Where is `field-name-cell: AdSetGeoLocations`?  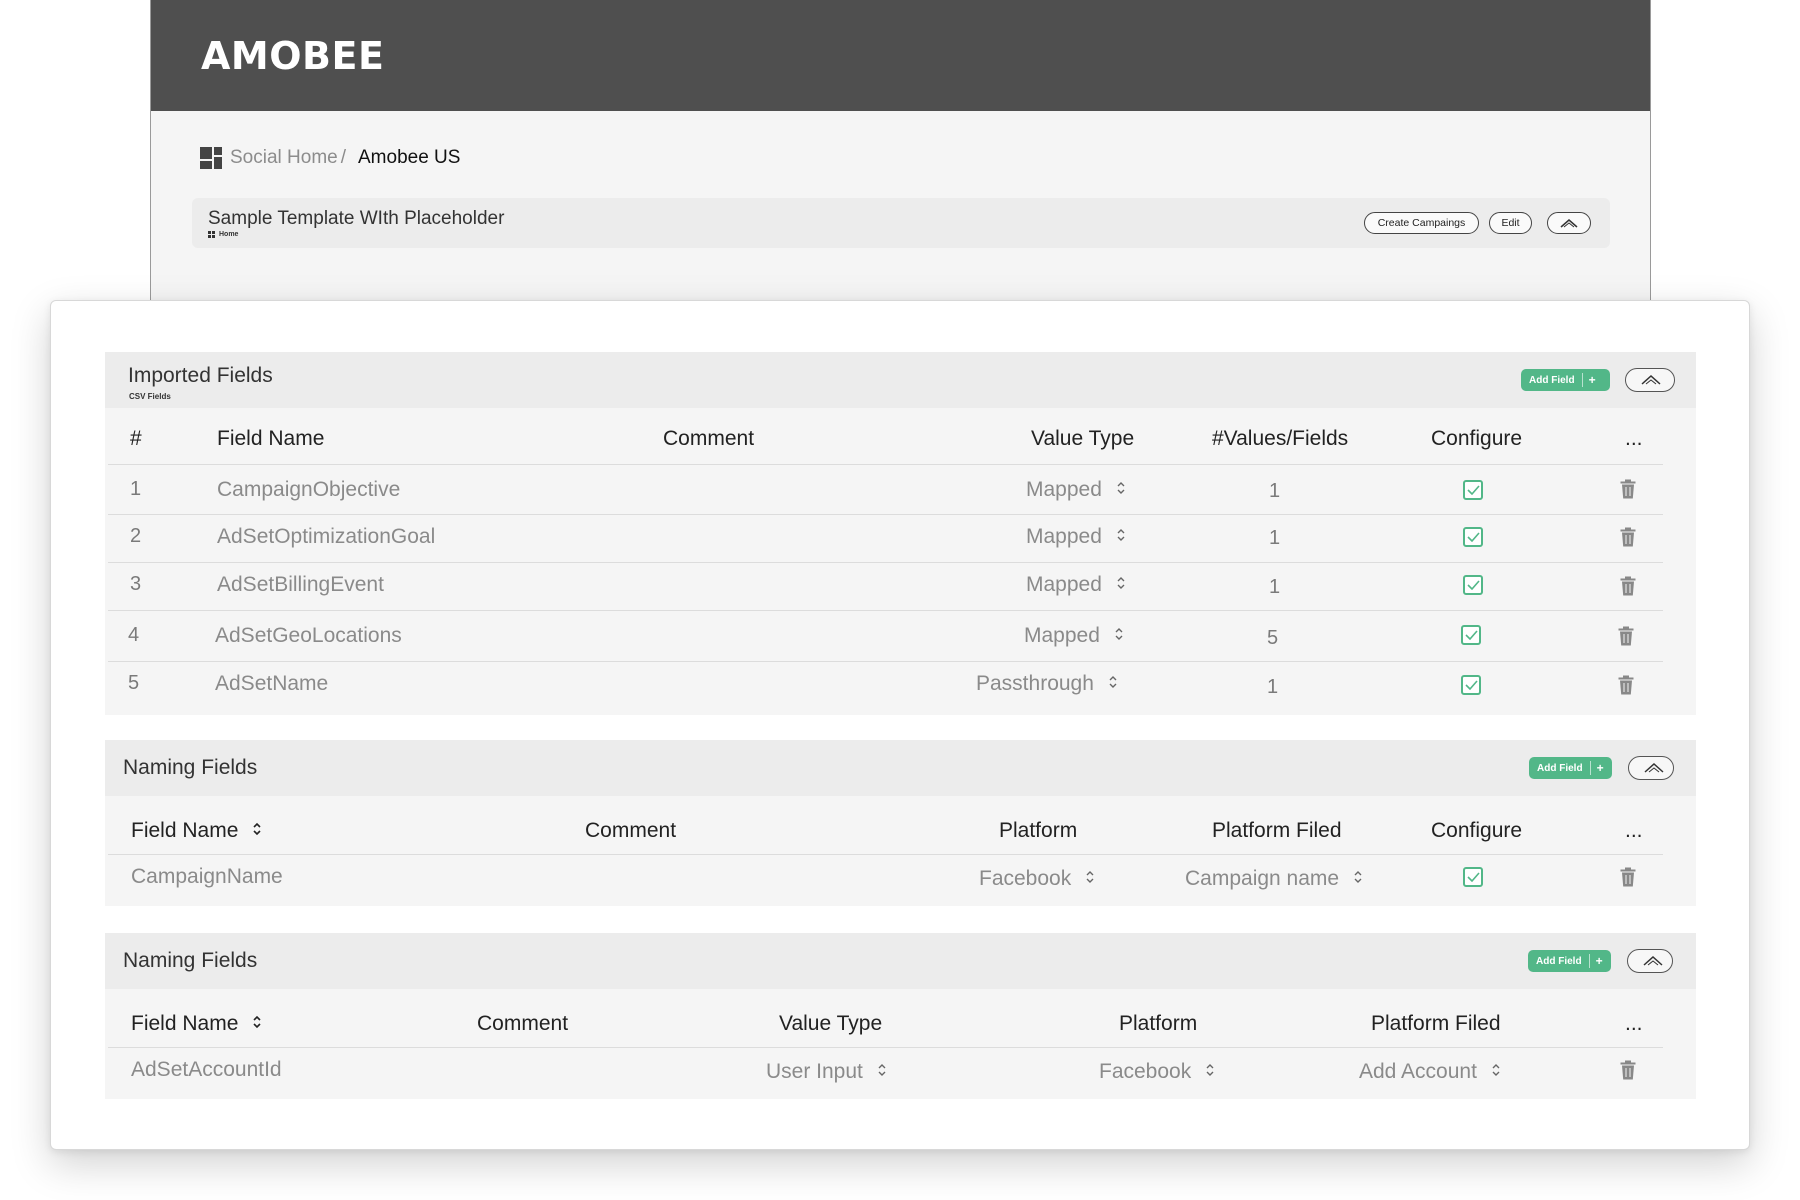
field-name-cell: AdSetGeoLocations is located at coordinates (308, 635).